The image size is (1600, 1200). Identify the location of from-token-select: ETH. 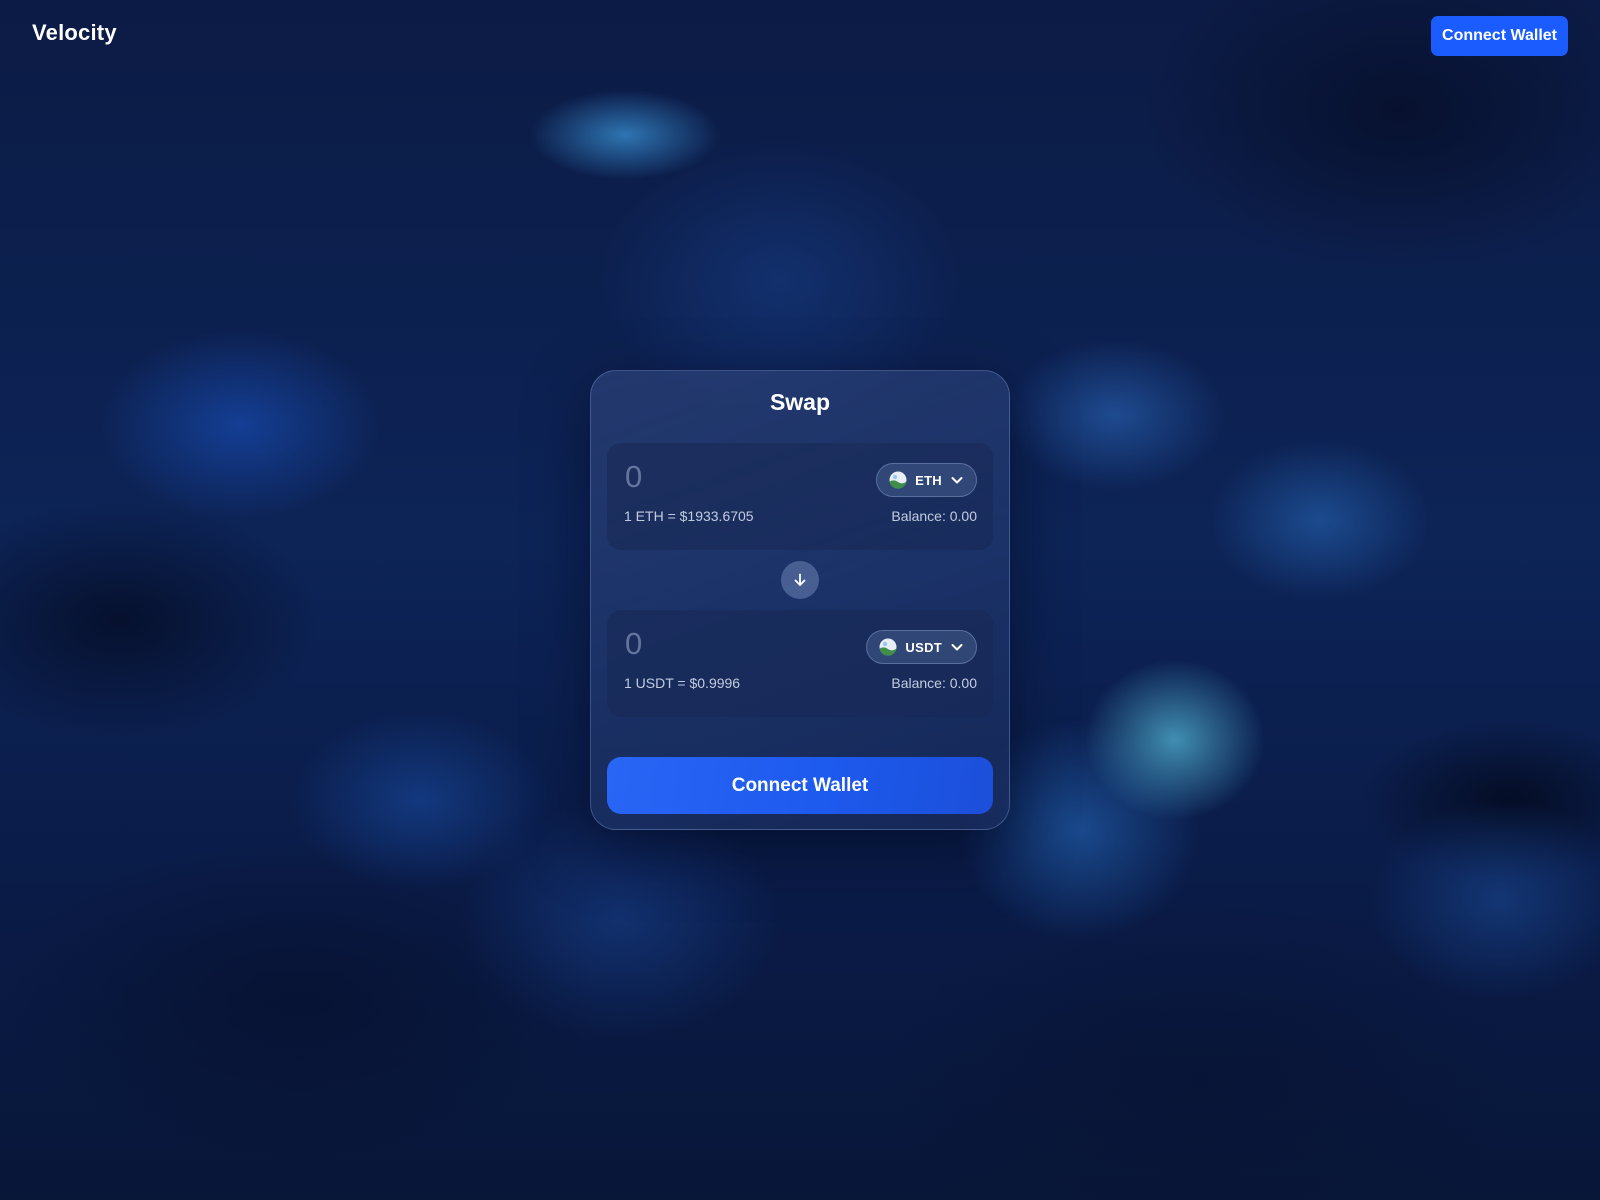
(926, 480).